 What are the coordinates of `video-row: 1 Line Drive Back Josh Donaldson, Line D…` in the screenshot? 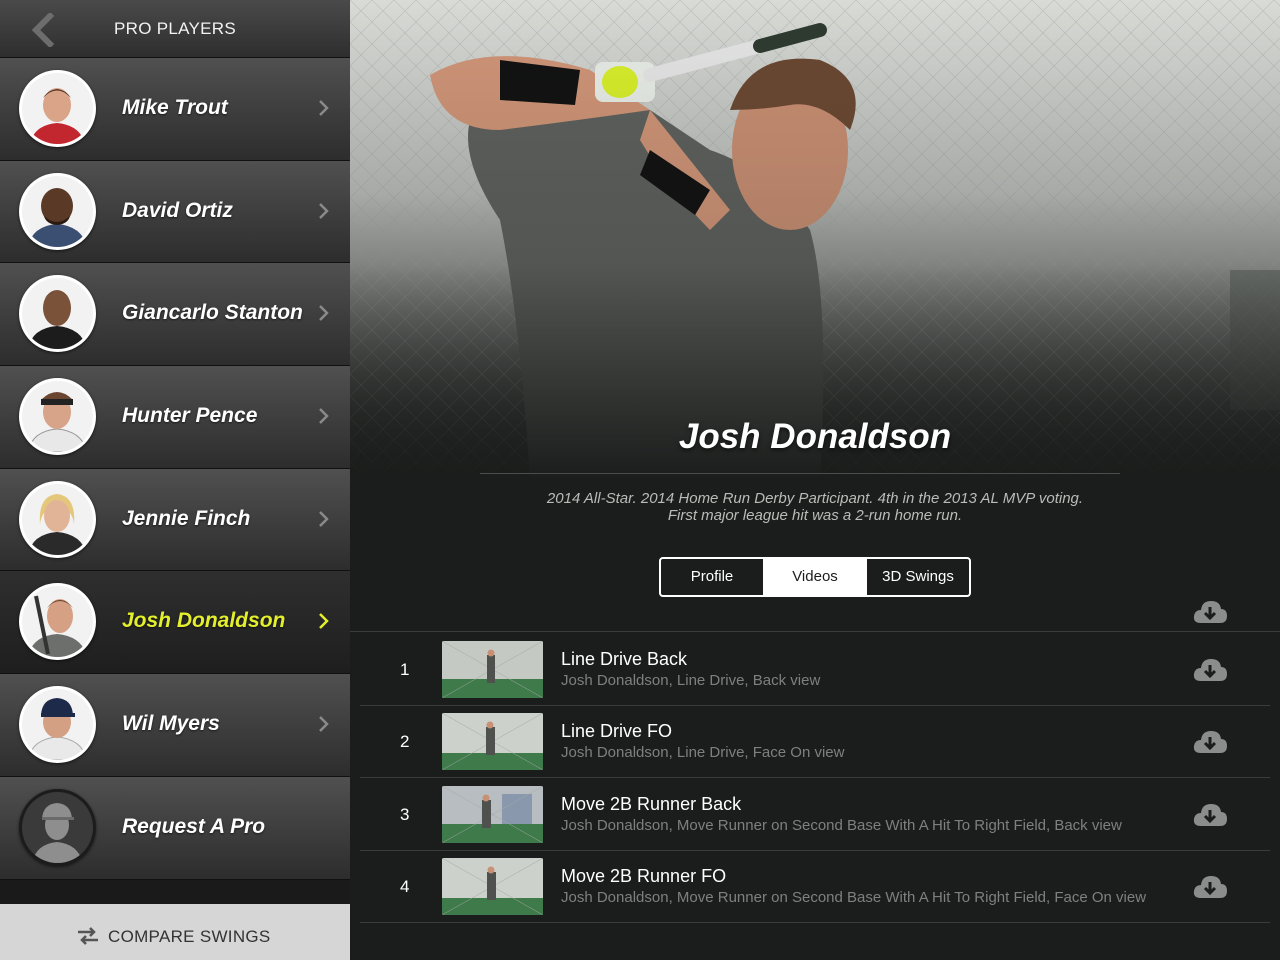 It's located at (815, 670).